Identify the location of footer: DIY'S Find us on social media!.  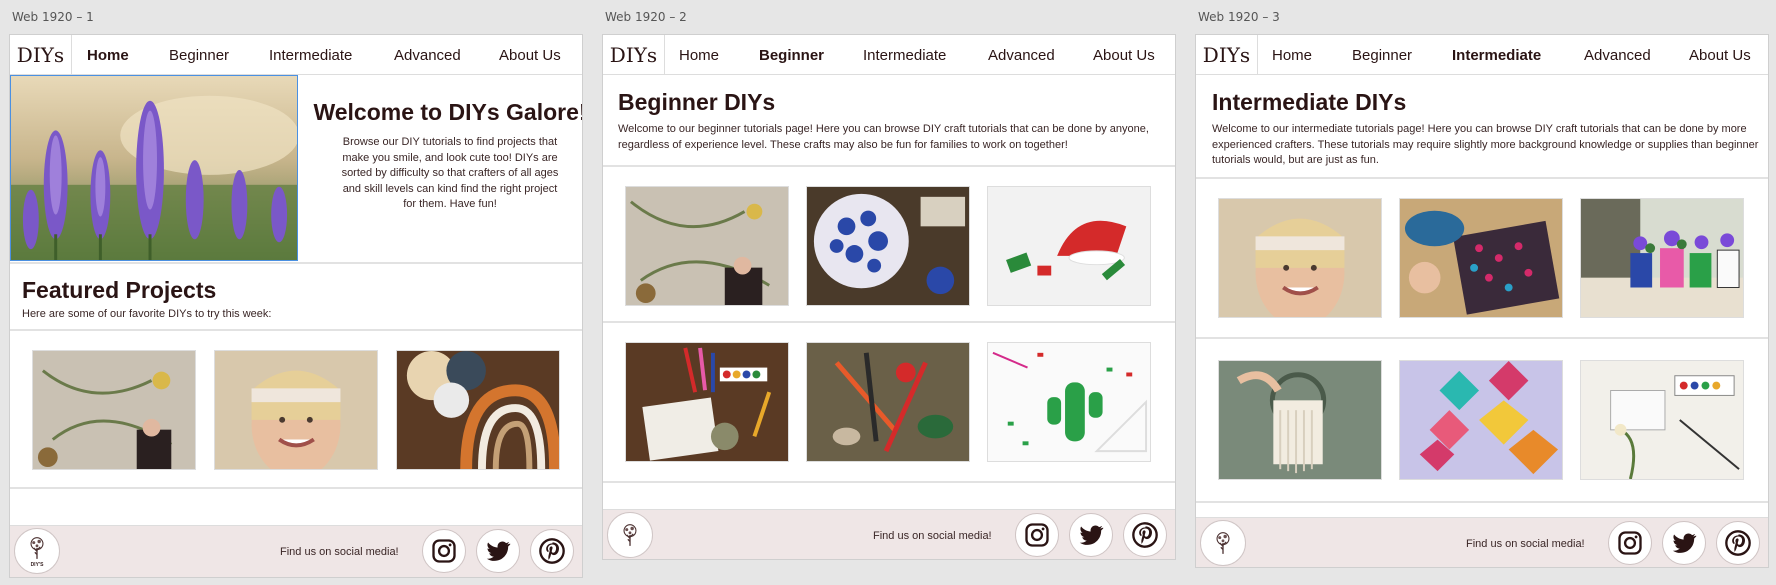
(296, 551).